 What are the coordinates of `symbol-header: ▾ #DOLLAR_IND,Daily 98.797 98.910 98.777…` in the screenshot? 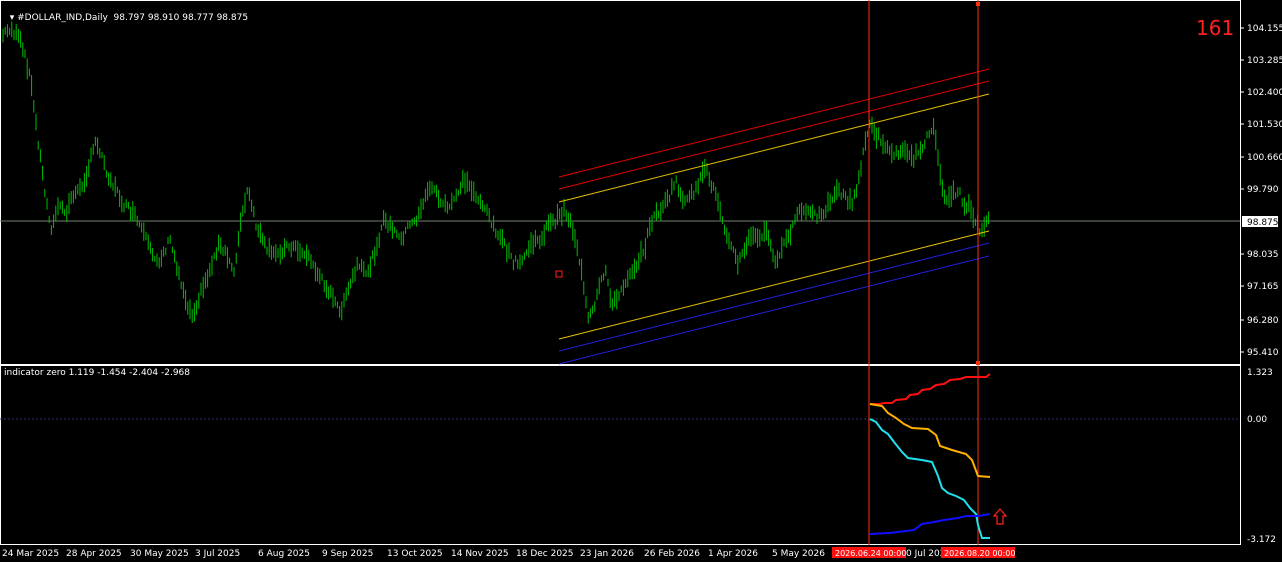 It's located at (126, 13).